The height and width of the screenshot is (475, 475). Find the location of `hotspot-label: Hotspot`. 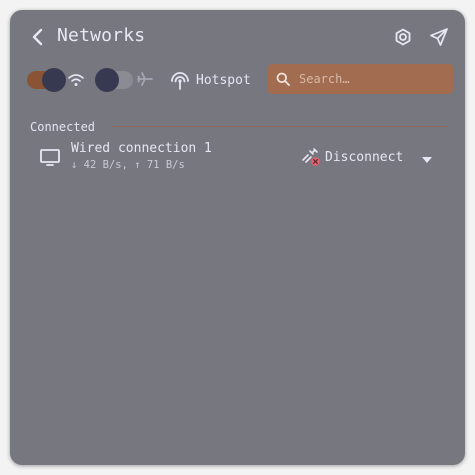

hotspot-label: Hotspot is located at coordinates (223, 80).